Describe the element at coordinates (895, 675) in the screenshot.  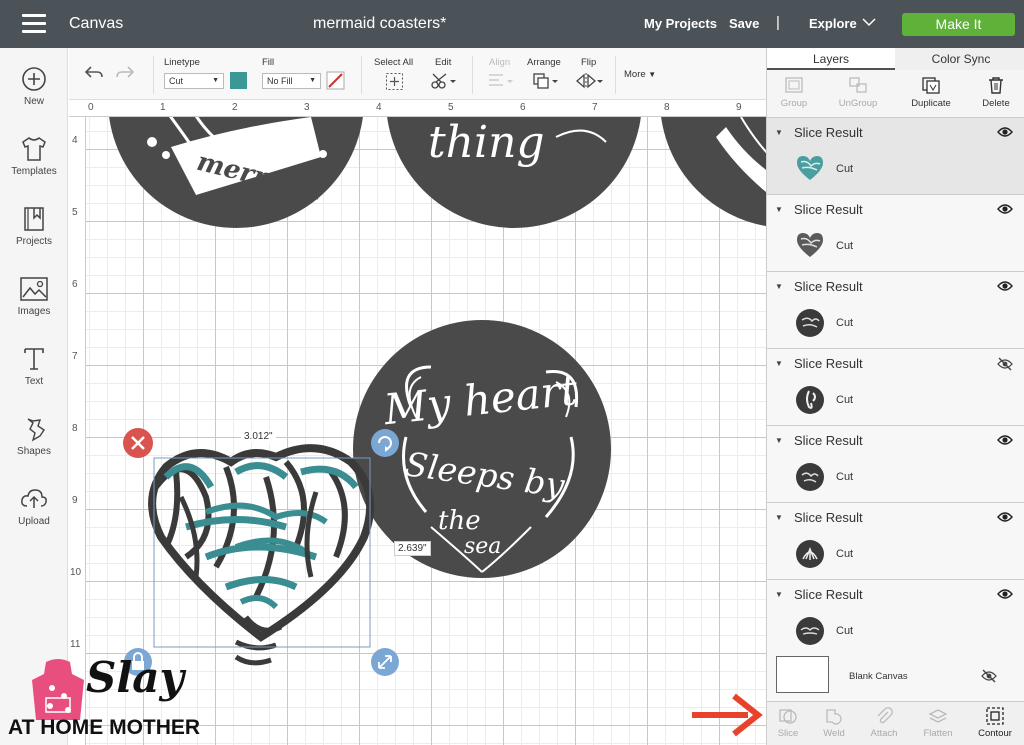
I see `blank-canvas-row: Blank Canvas` at that location.